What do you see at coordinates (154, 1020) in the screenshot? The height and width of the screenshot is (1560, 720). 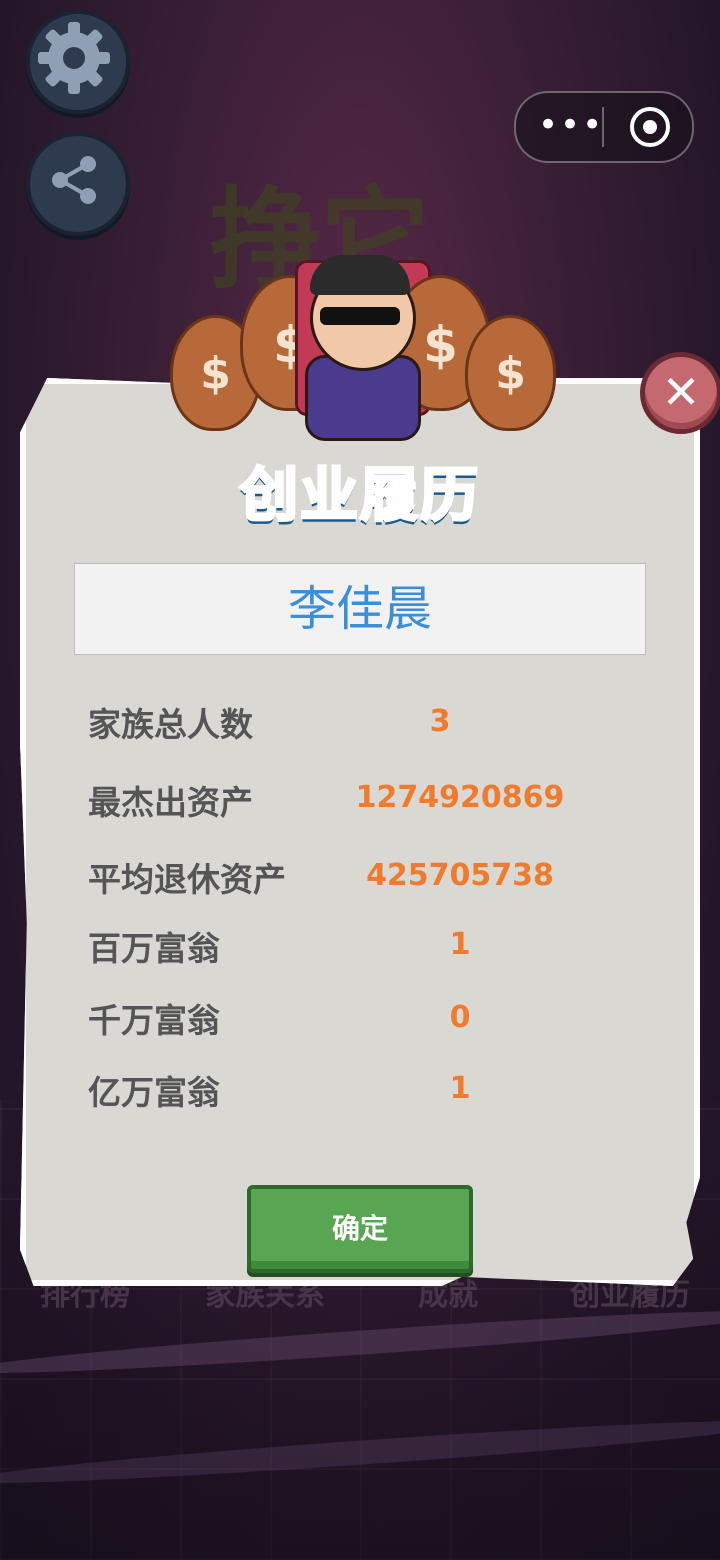 I see `stat-label-ten-millionaire: 千万富翁` at bounding box center [154, 1020].